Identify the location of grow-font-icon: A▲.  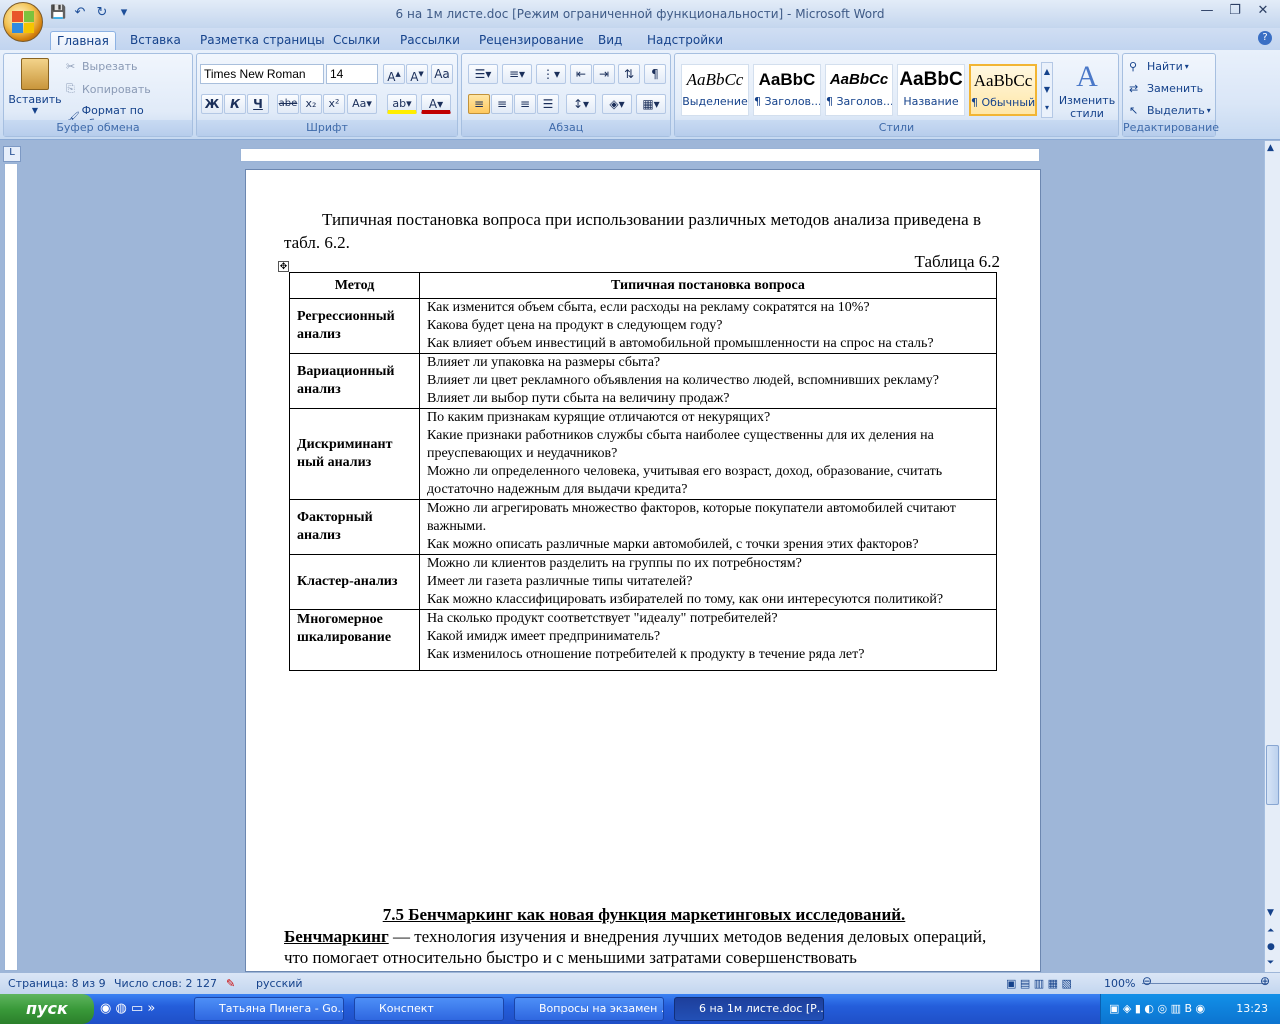
(394, 74).